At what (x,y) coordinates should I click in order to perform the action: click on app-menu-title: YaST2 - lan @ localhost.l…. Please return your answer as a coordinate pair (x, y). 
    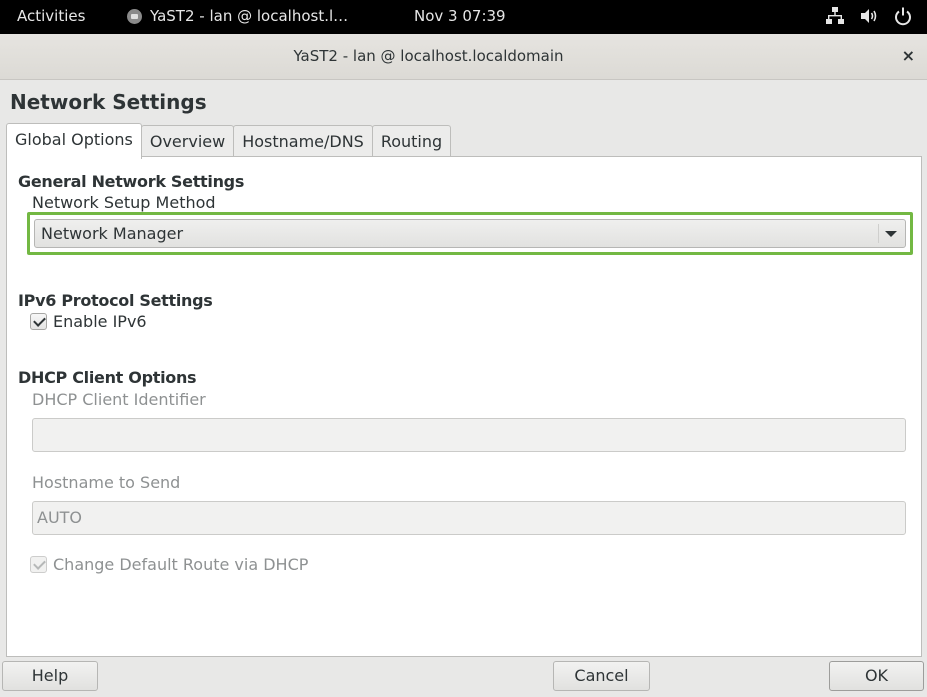
    Looking at the image, I should click on (249, 16).